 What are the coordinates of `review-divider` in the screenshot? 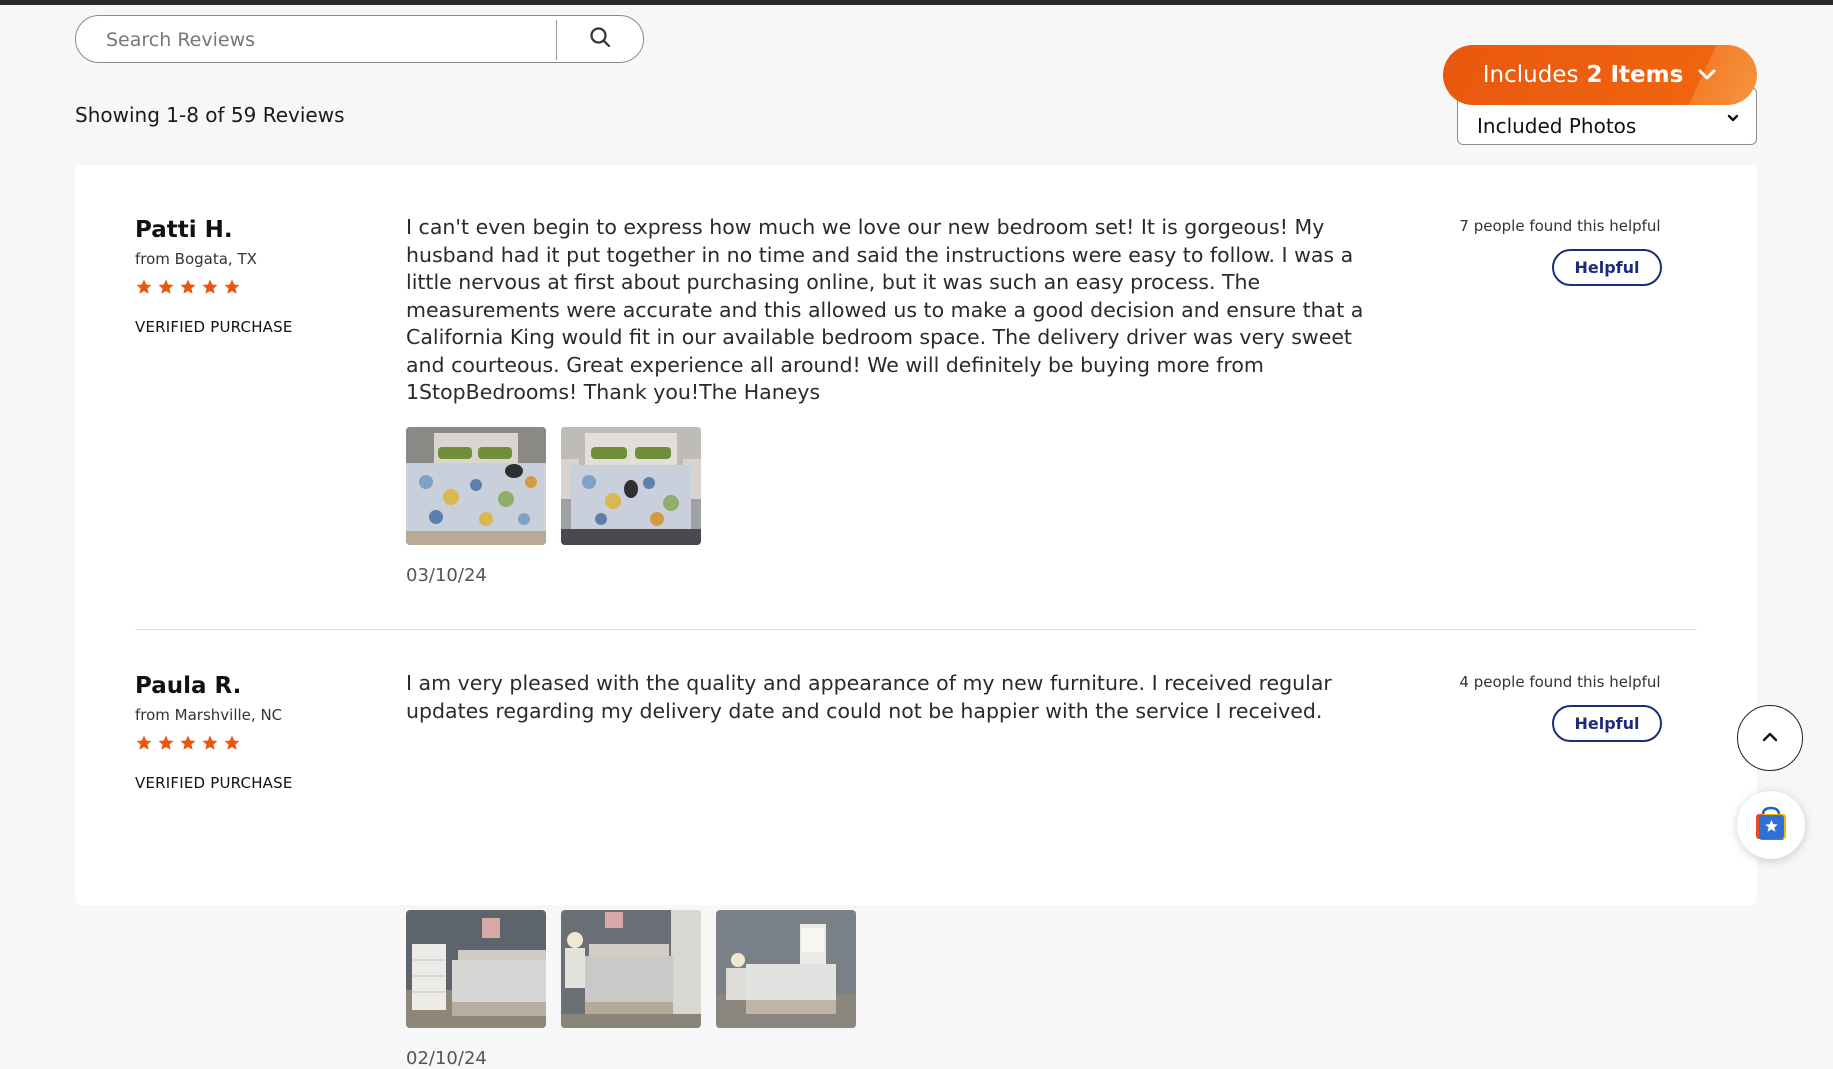 It's located at (916, 629).